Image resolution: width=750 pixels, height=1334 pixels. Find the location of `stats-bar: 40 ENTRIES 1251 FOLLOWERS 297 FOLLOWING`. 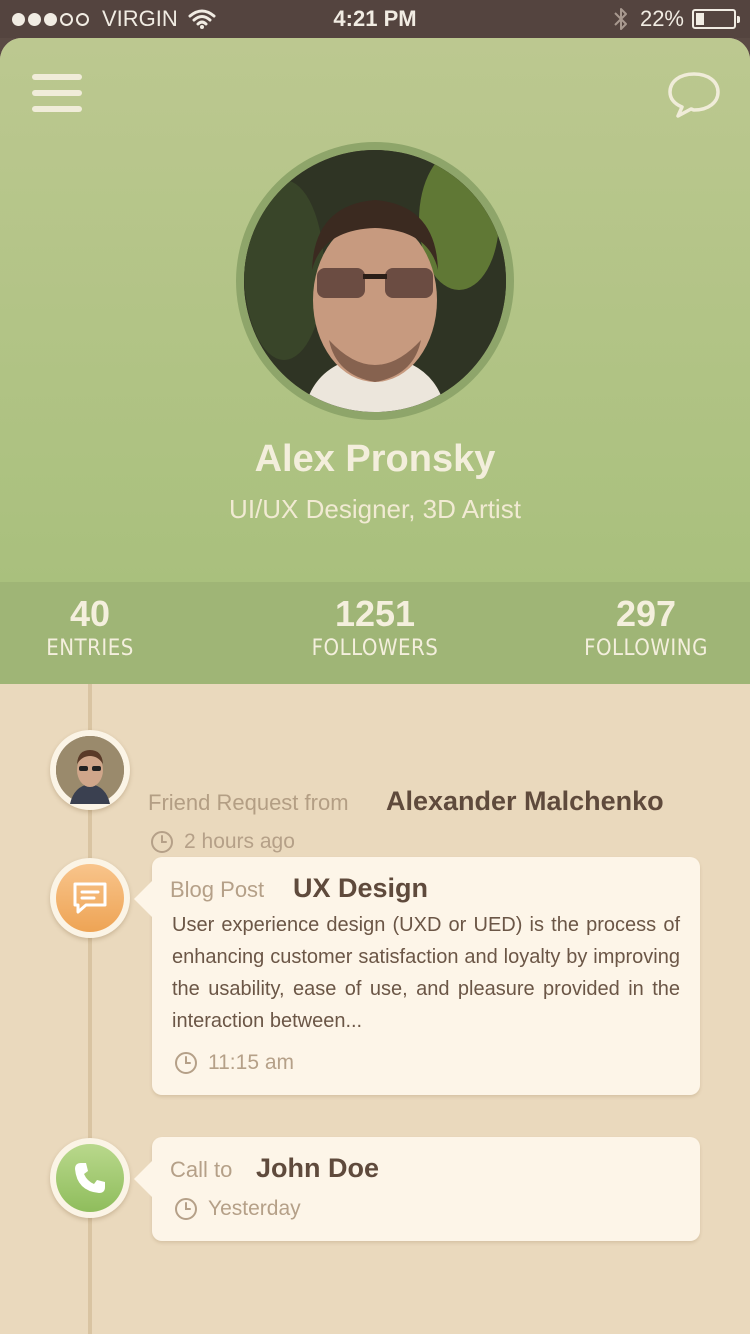

stats-bar: 40 ENTRIES 1251 FOLLOWERS 297 FOLLOWING is located at coordinates (375, 633).